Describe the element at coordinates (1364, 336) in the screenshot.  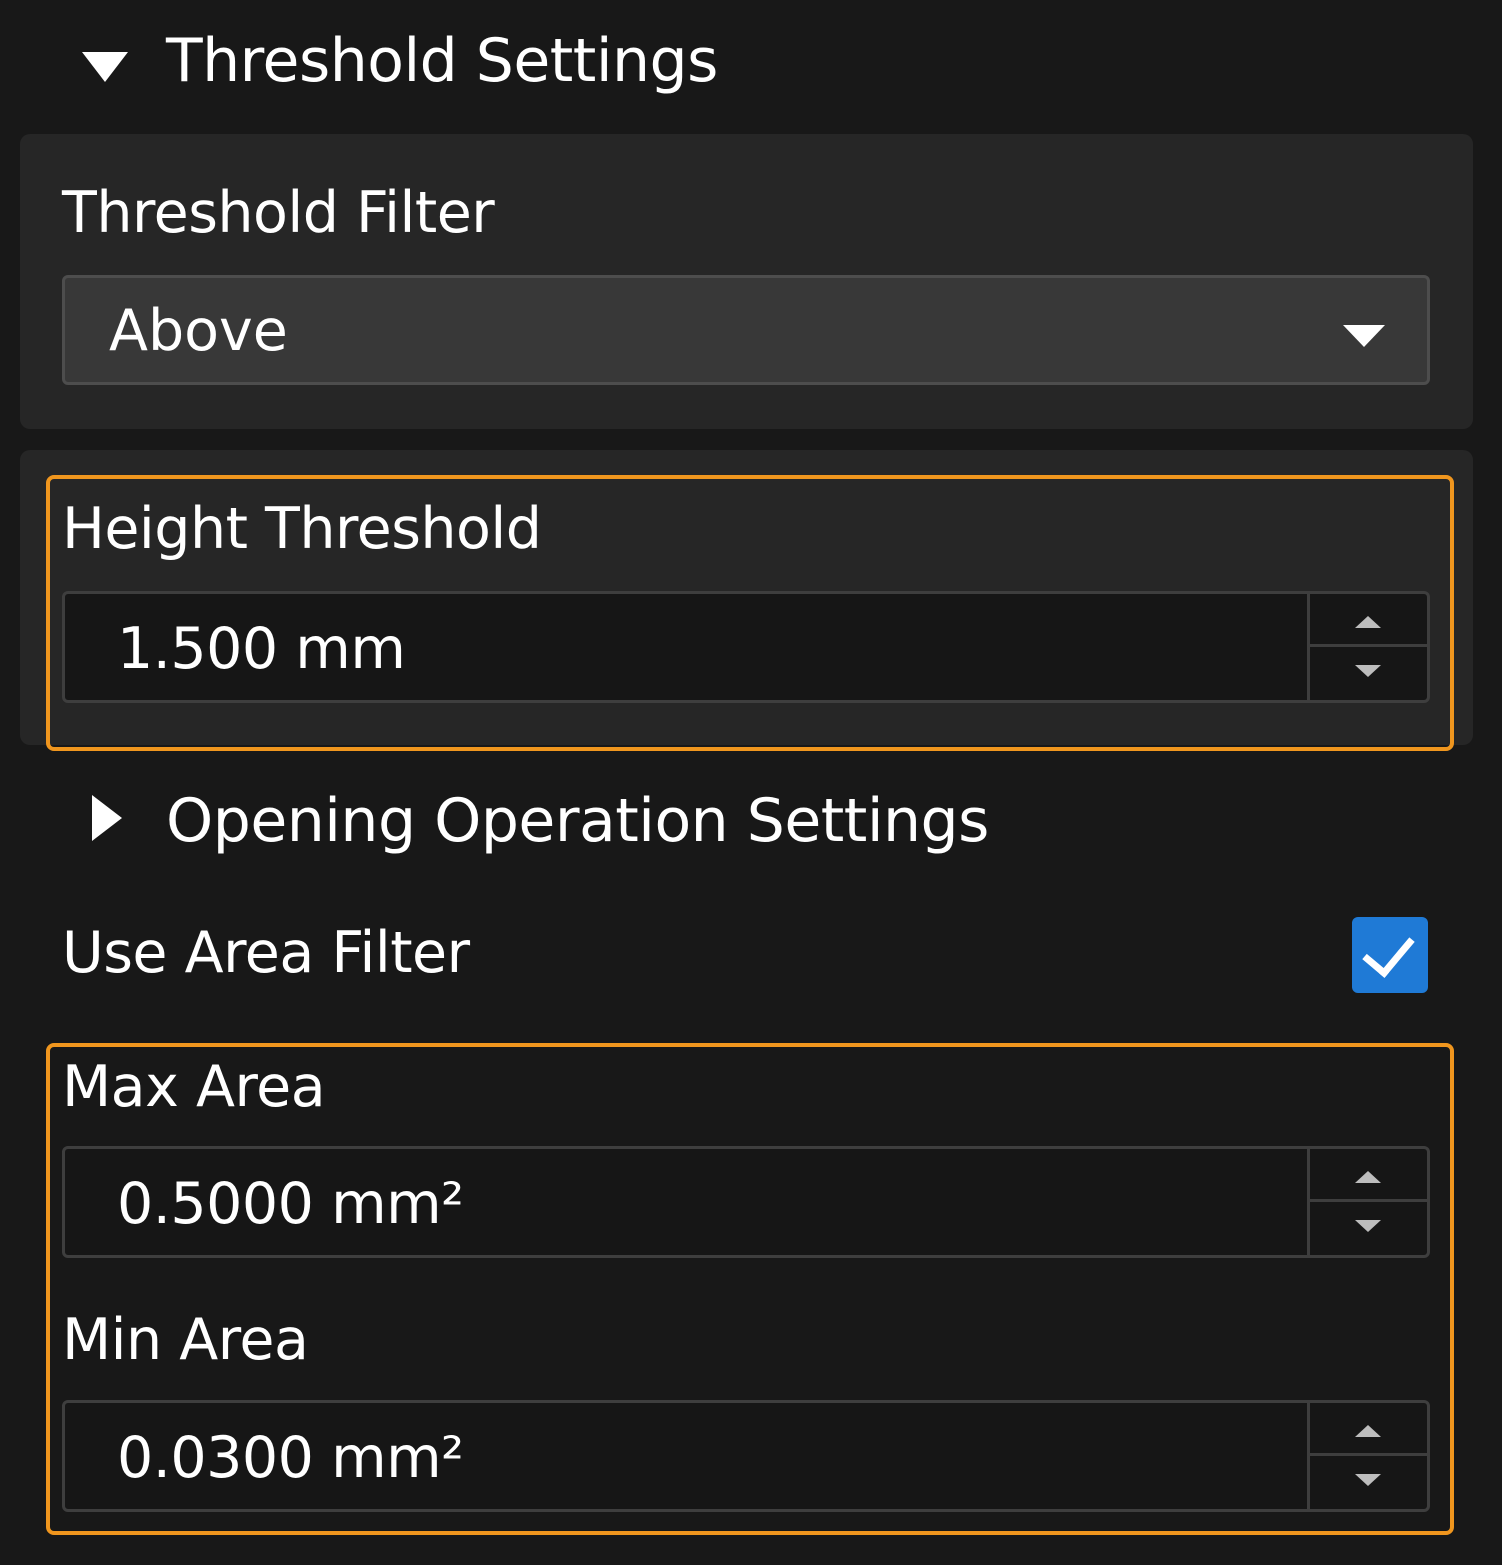
I see `dropdown-arrow-icon` at that location.